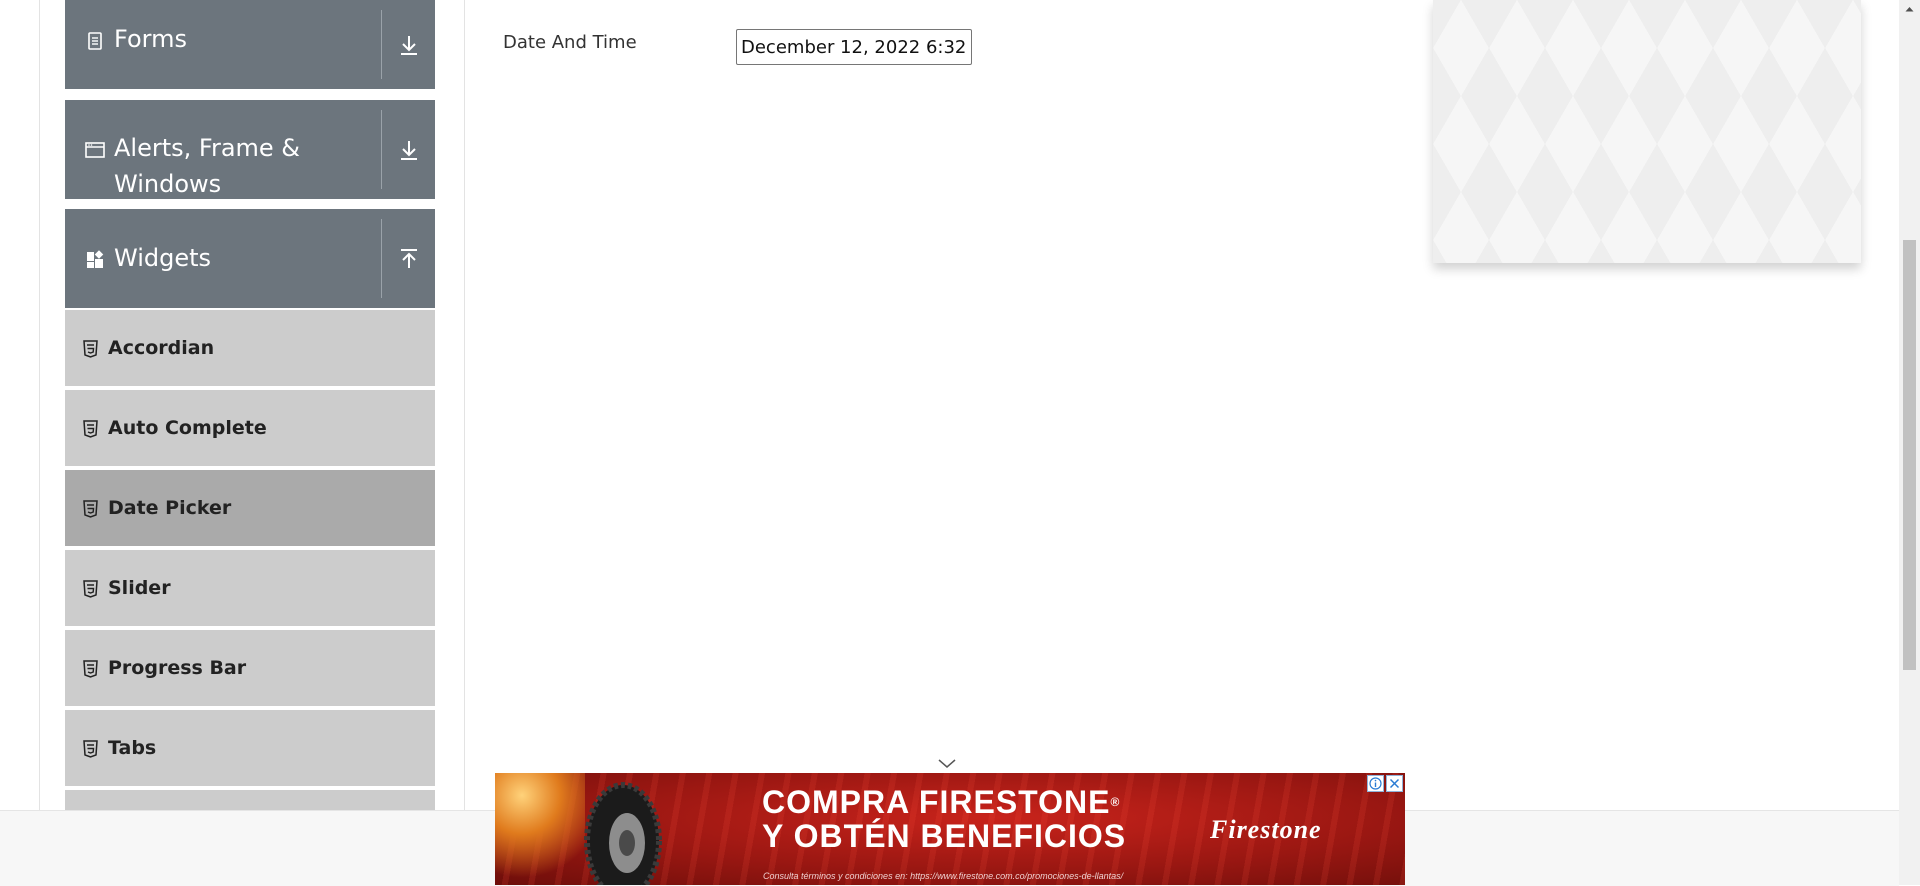  I want to click on ad-info-button, so click(1375, 783).